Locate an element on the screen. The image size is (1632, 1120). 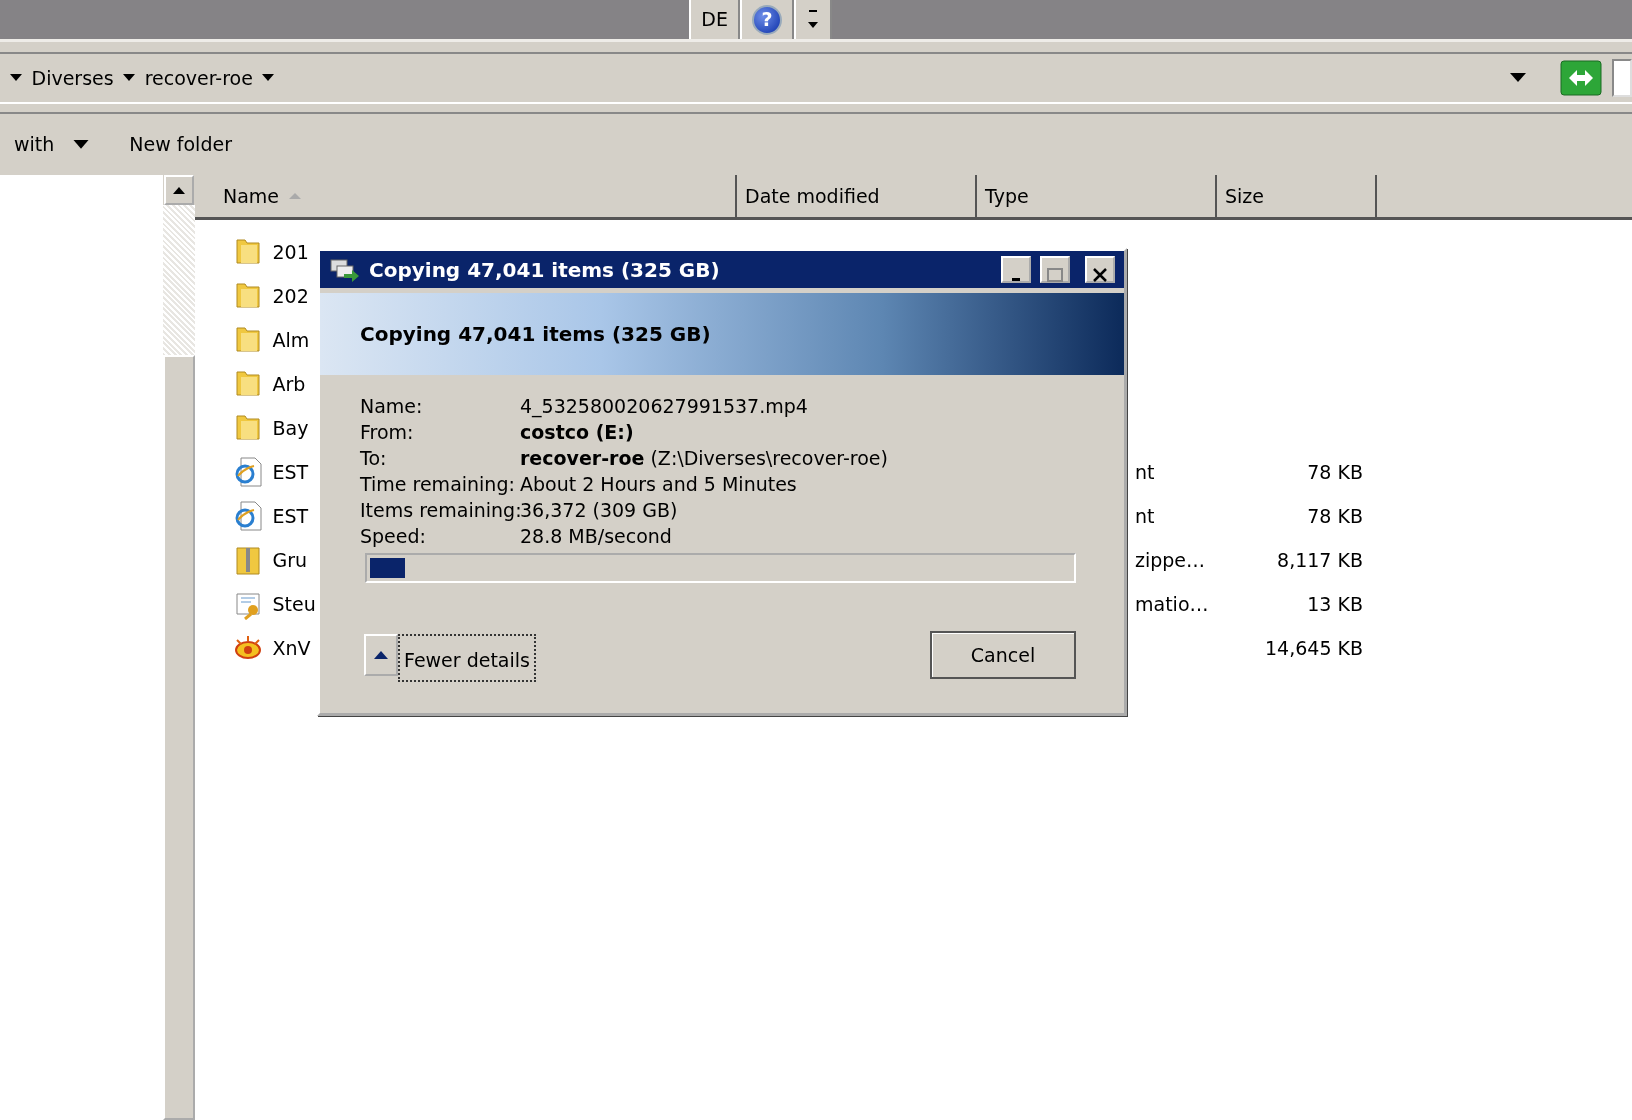
detail-value: costco (E:) is located at coordinates (577, 432).